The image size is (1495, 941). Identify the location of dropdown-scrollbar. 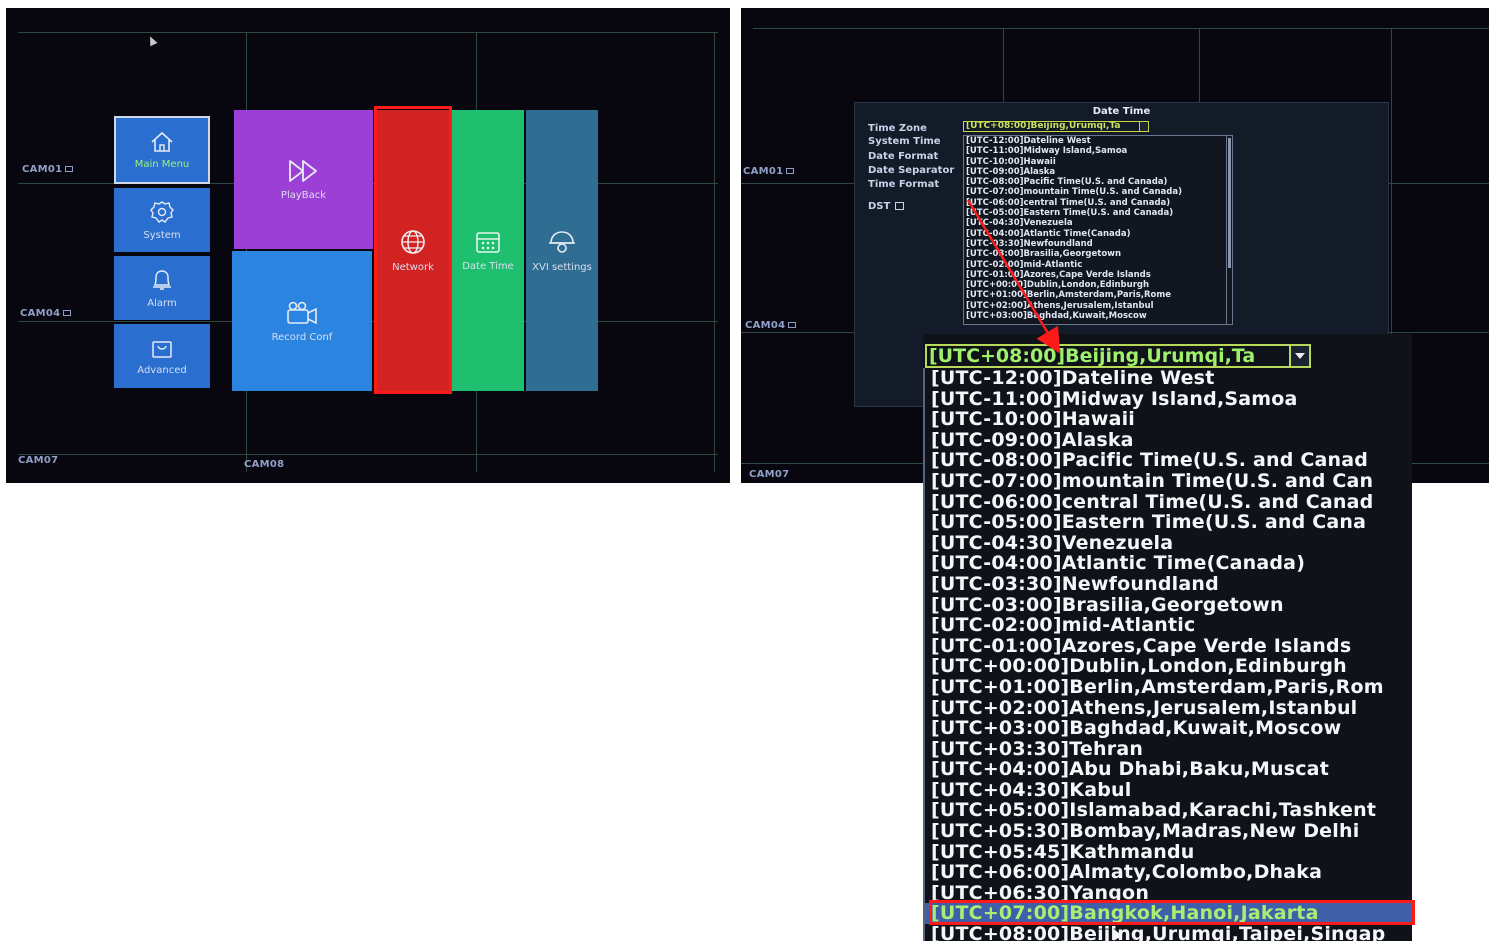
(1229, 230).